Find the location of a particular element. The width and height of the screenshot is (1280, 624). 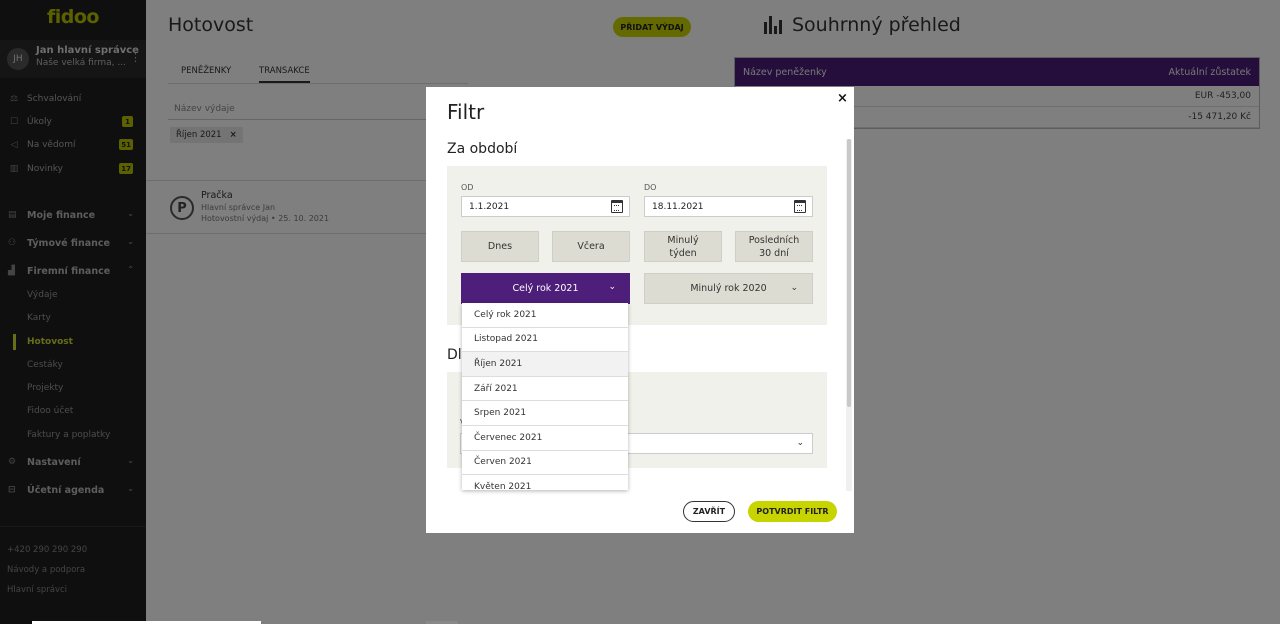

section-2-title: Dl is located at coordinates (454, 355).